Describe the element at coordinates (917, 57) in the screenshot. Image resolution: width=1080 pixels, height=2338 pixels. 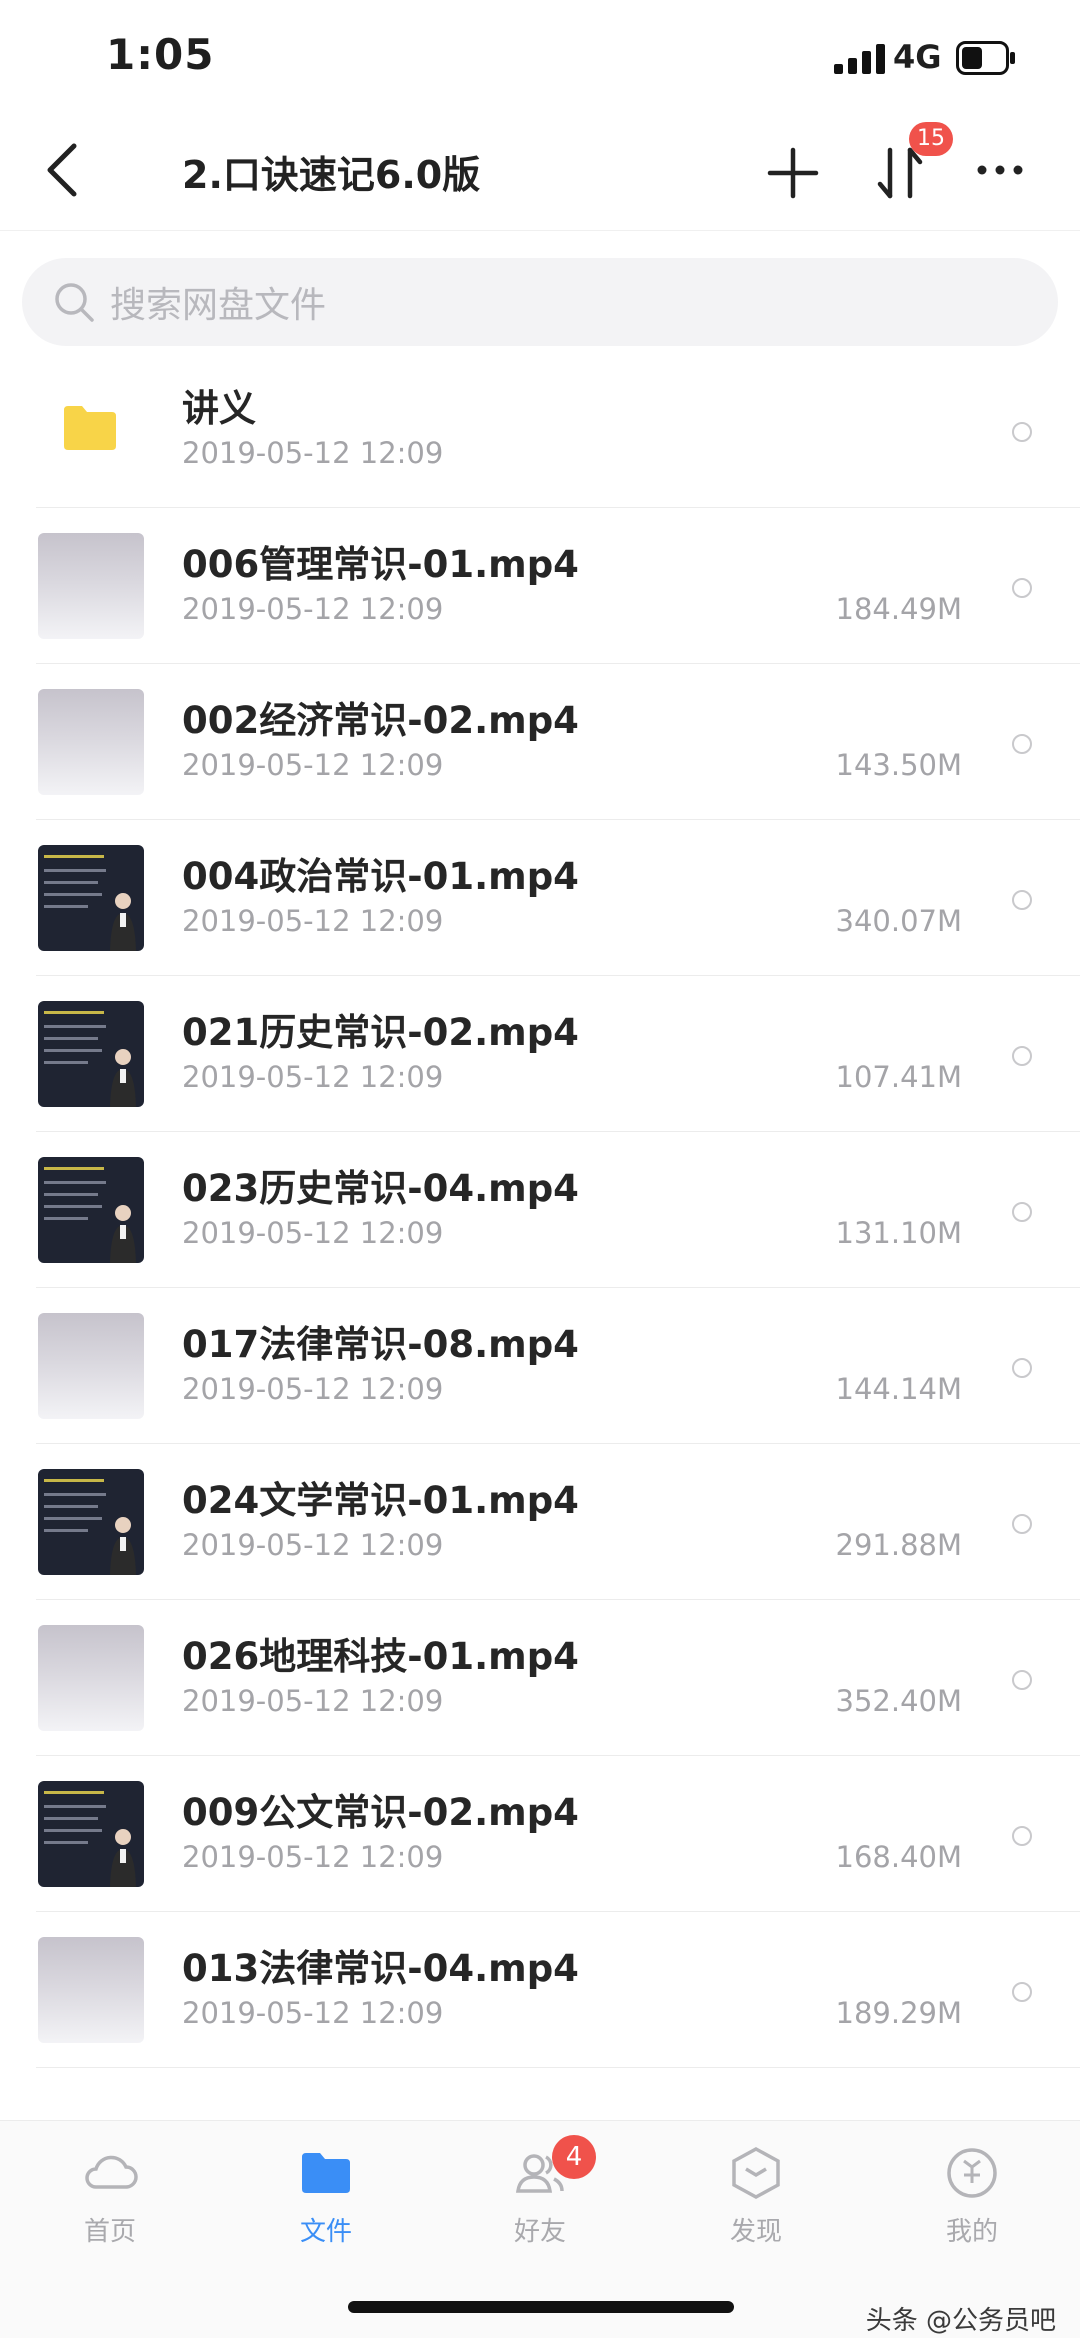
I see `network-type: 4G` at that location.